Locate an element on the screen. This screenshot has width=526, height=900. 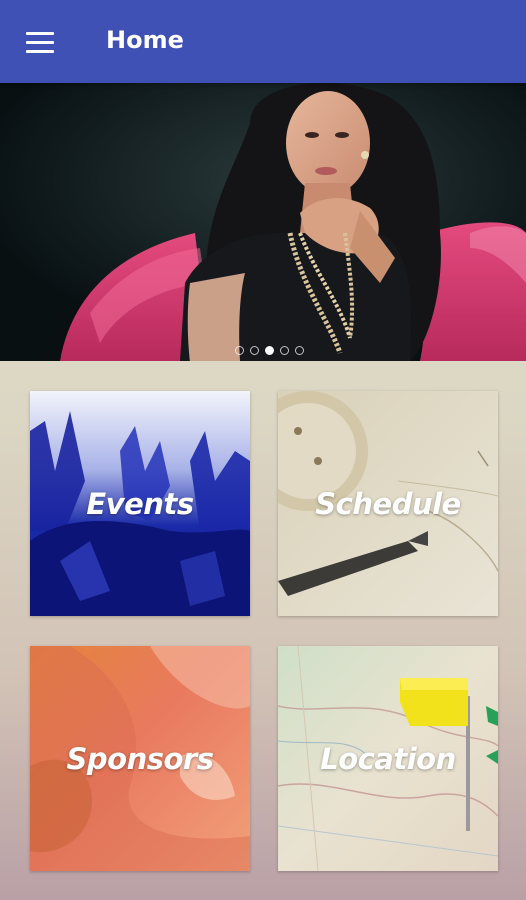
hamburger-menu-icon is located at coordinates (41, 42).